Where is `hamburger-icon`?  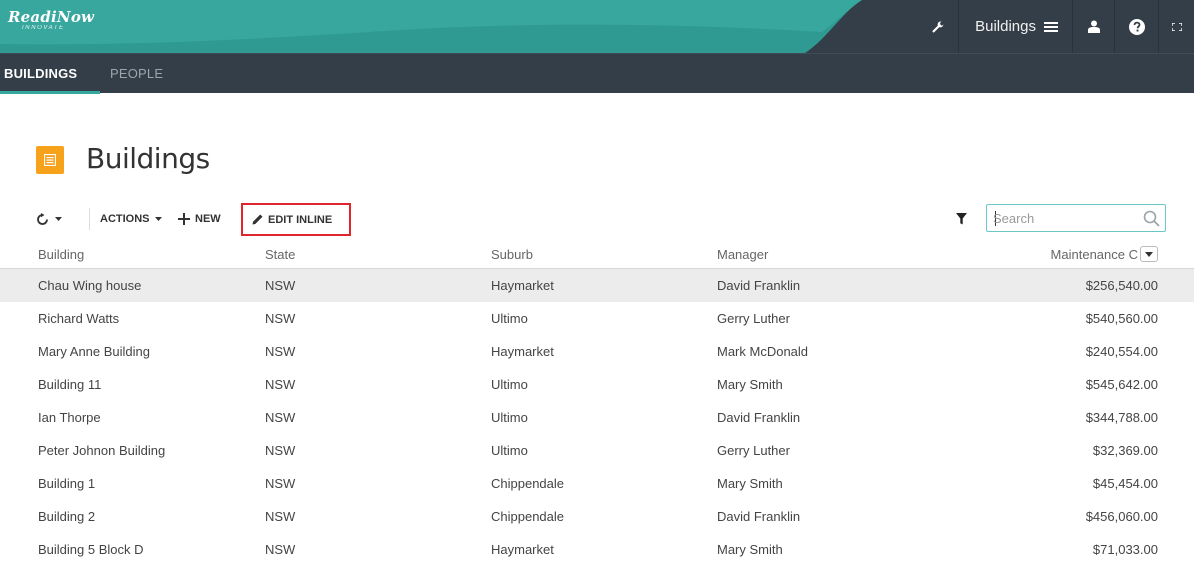 hamburger-icon is located at coordinates (1051, 27).